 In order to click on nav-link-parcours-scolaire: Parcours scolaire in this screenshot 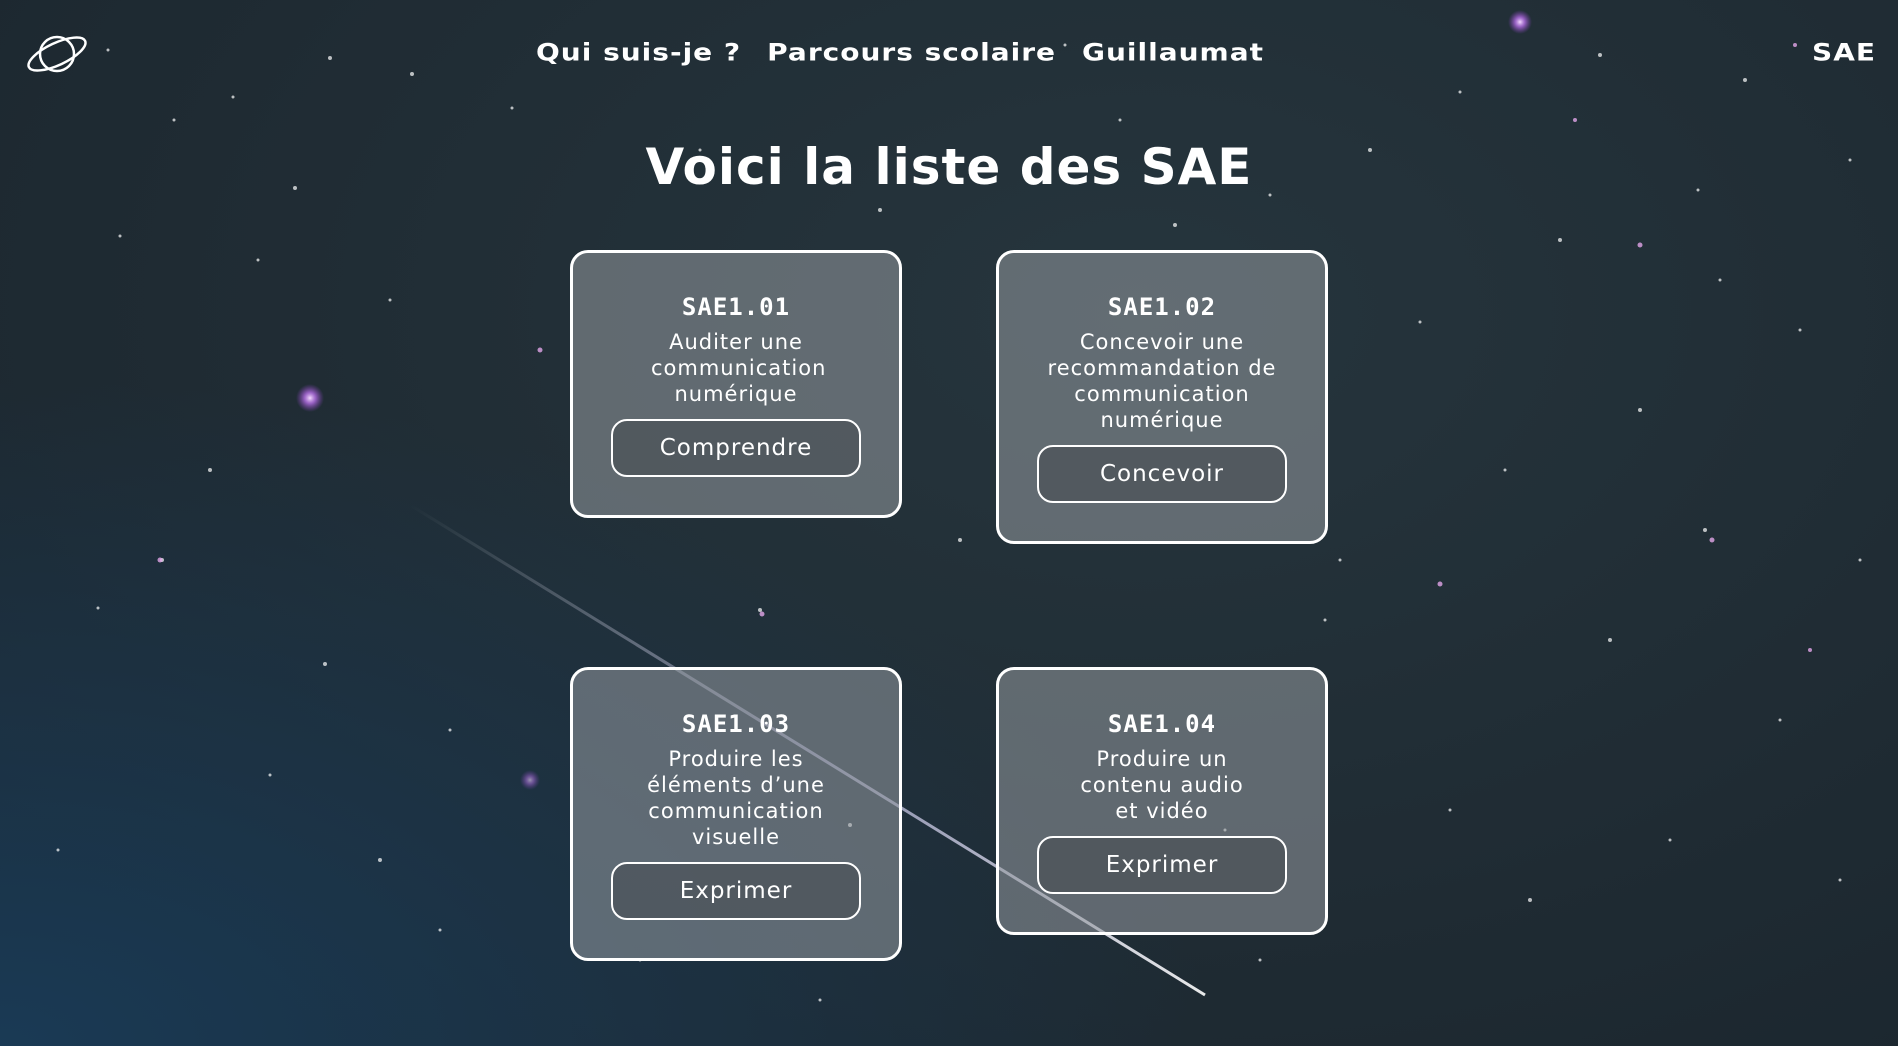, I will do `click(911, 52)`.